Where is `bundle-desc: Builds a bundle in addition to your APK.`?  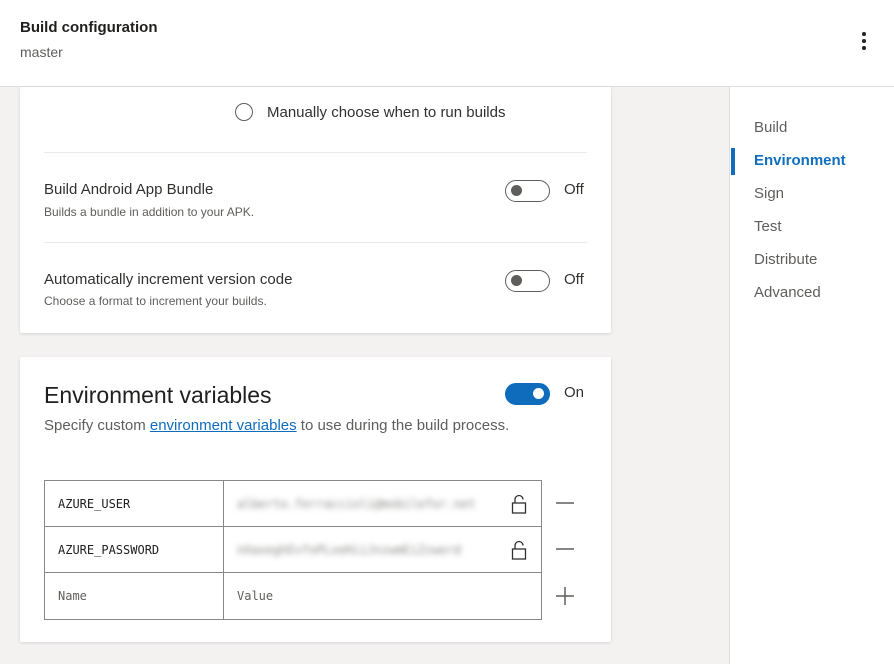 bundle-desc: Builds a bundle in addition to your APK. is located at coordinates (149, 212).